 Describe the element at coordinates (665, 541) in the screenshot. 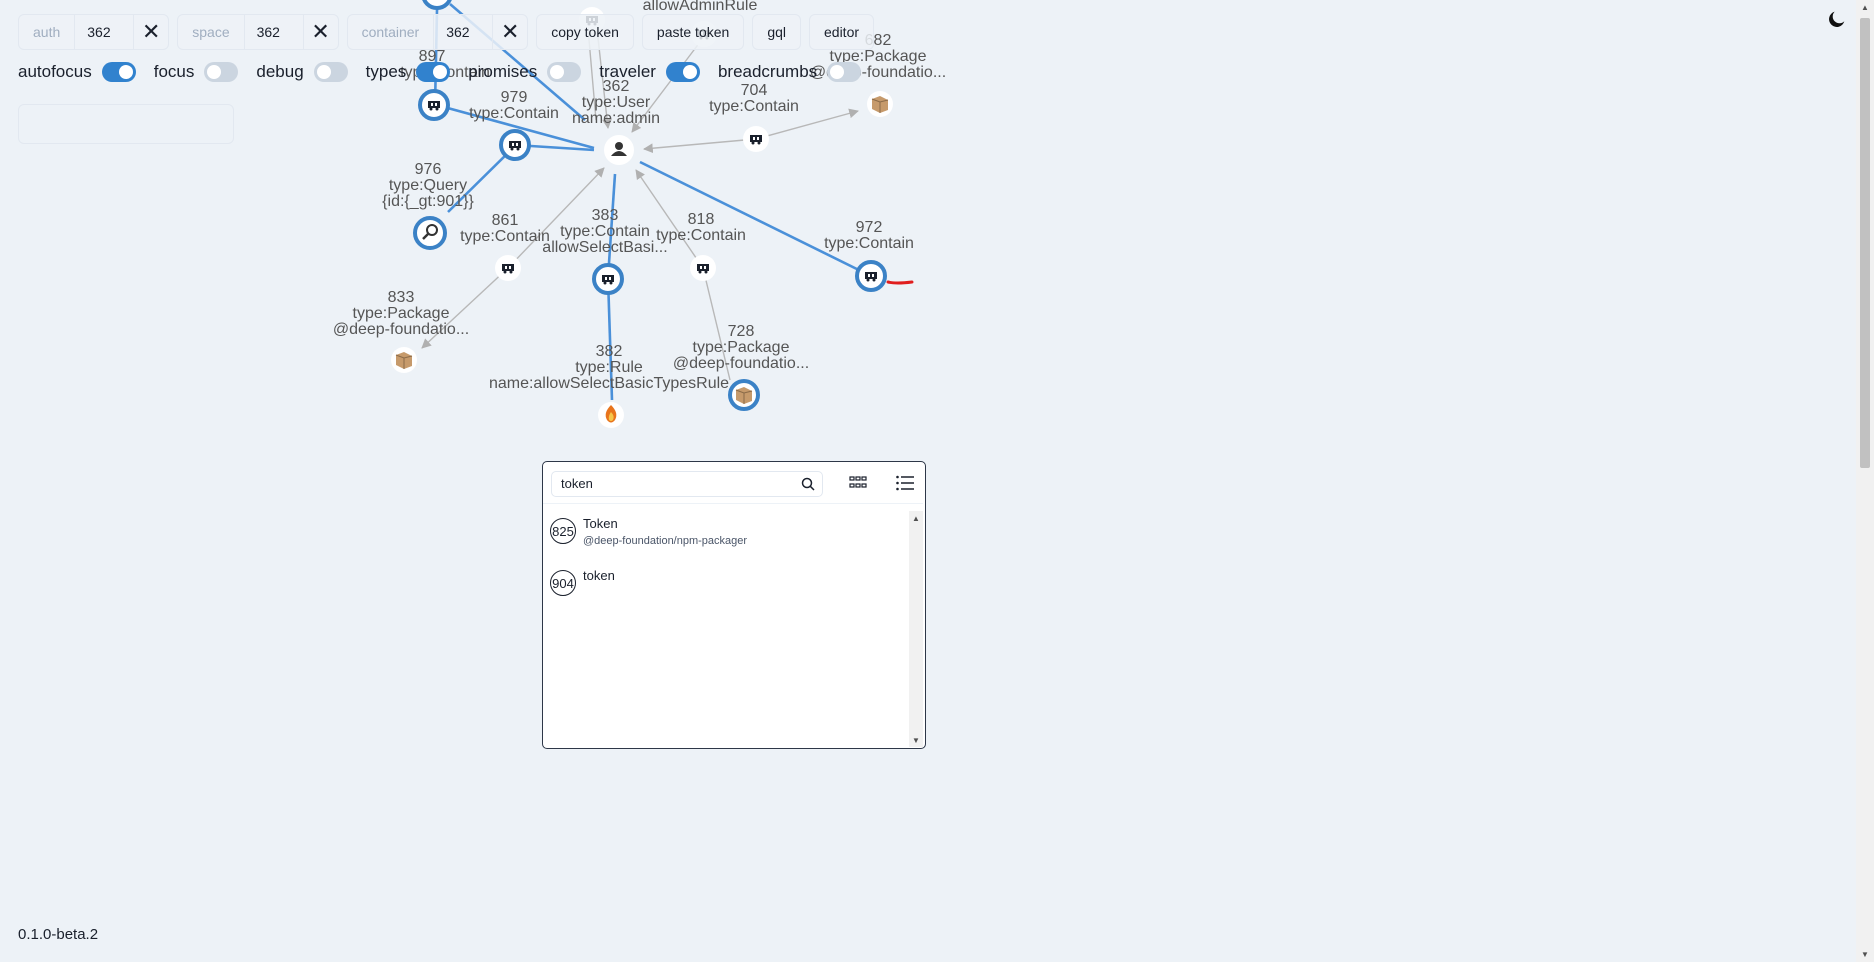

I see `result-package: @deep-foundation/npm-packager` at that location.